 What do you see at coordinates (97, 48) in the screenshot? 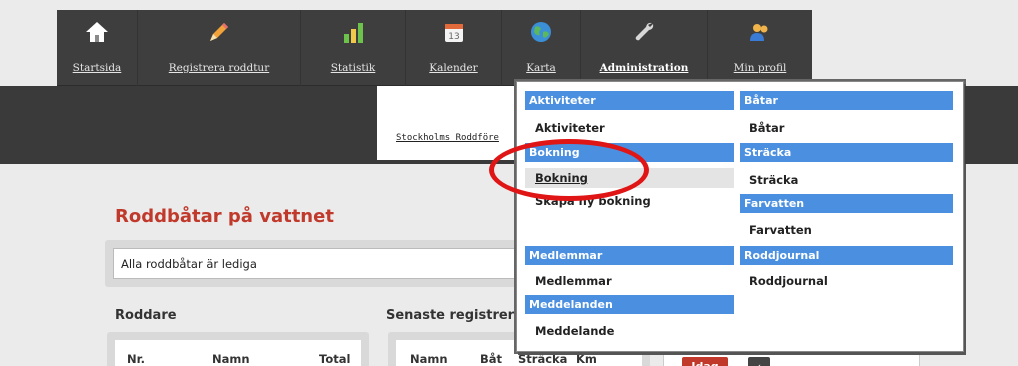
I see `nav-startsida: Startsida` at bounding box center [97, 48].